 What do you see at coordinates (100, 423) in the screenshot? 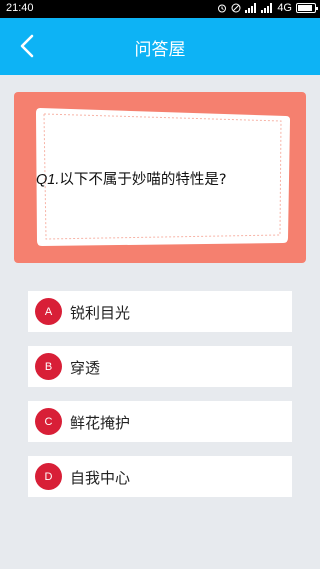
I see `option-label: 鲜花掩护` at bounding box center [100, 423].